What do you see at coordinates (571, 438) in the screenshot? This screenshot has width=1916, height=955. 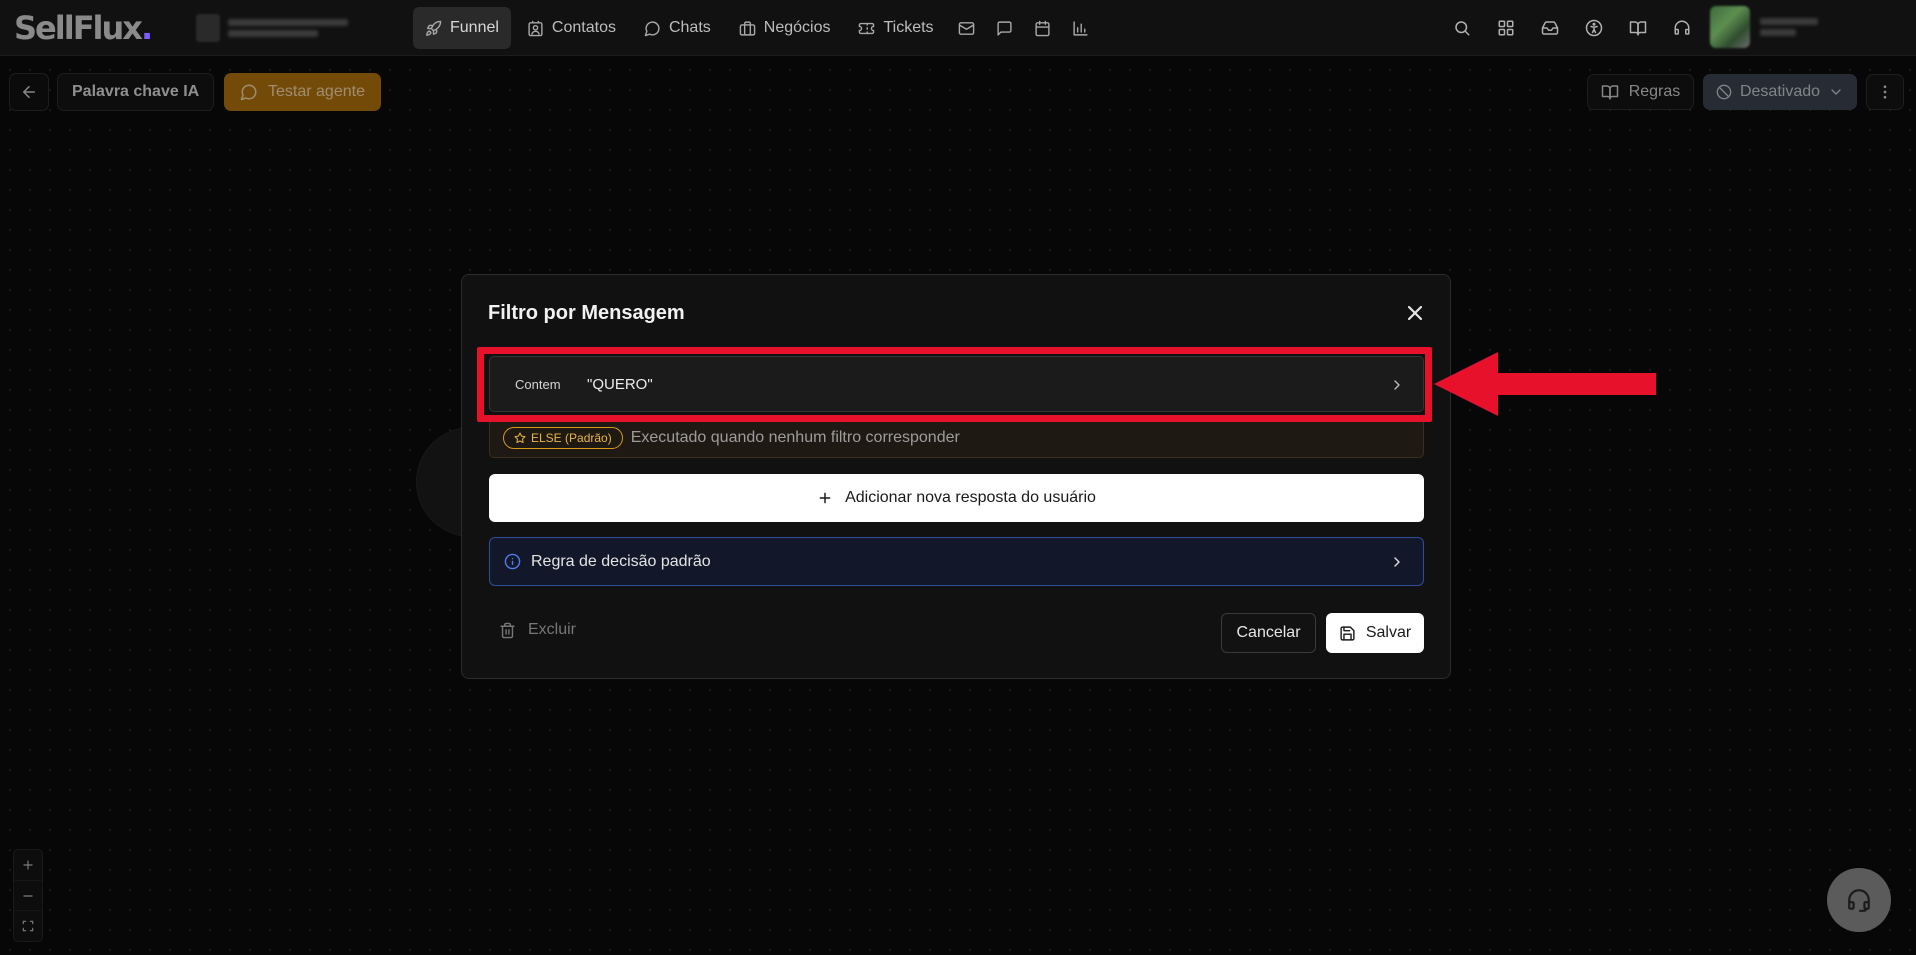 I see `else-badge-label: ELSE (Padrão)` at bounding box center [571, 438].